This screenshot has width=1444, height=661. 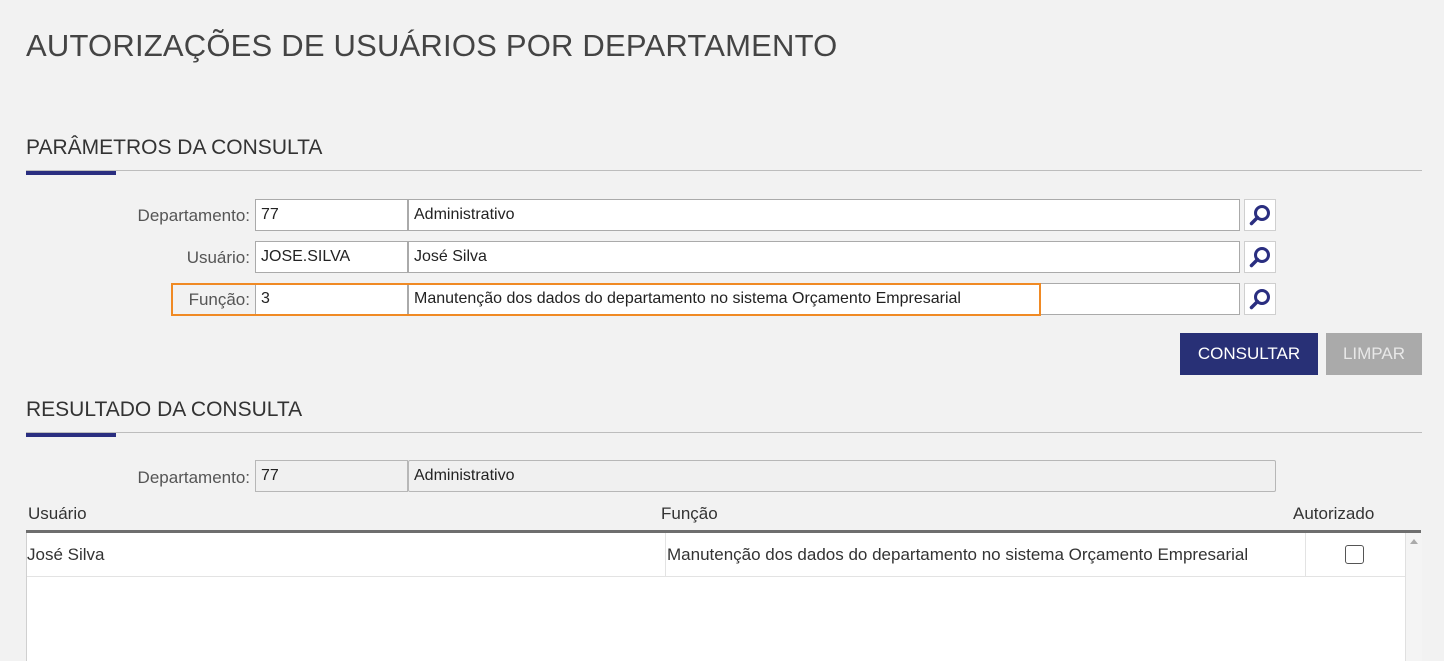 What do you see at coordinates (1414, 541) in the screenshot?
I see `scroll-up-arrow-icon` at bounding box center [1414, 541].